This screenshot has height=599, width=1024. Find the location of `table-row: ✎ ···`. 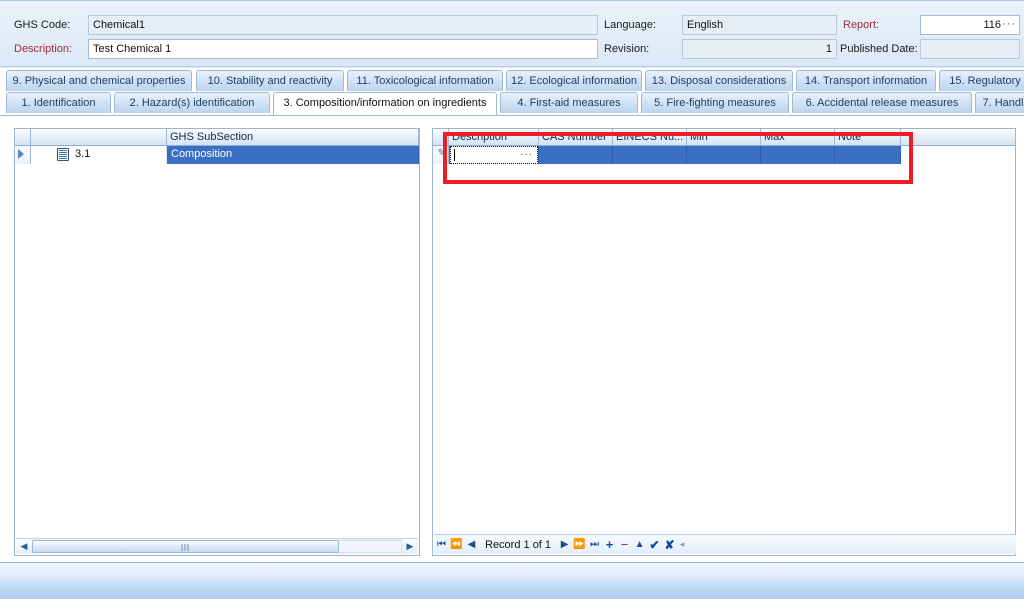

table-row: ✎ ··· is located at coordinates (724, 155).